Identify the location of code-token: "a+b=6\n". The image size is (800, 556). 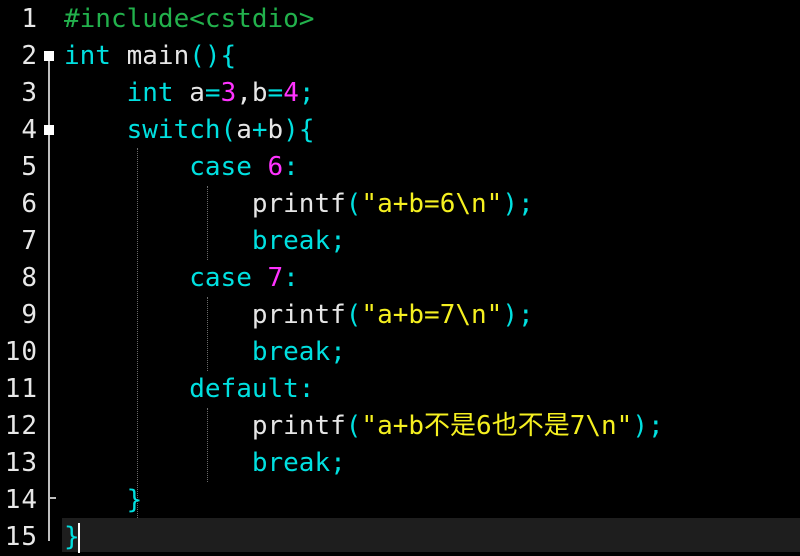
(432, 204).